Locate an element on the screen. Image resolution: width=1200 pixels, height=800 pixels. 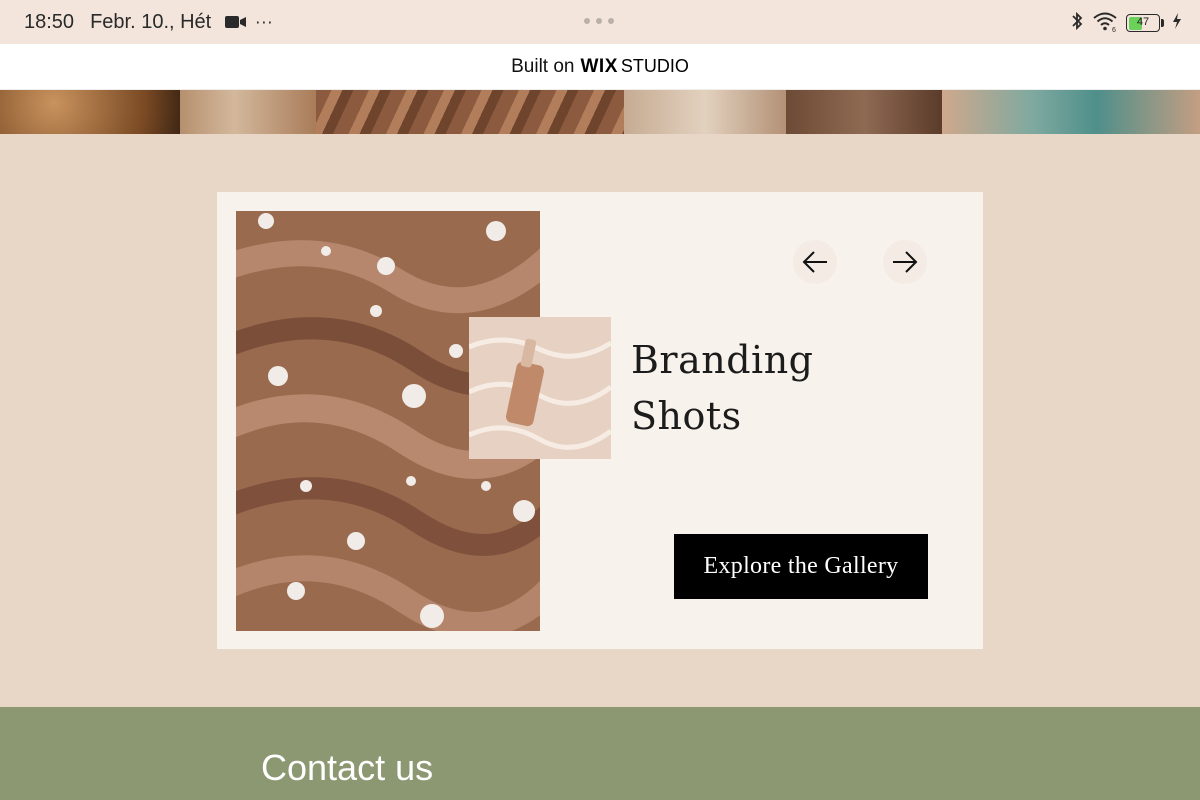
strip-photo-pool is located at coordinates (1071, 112).